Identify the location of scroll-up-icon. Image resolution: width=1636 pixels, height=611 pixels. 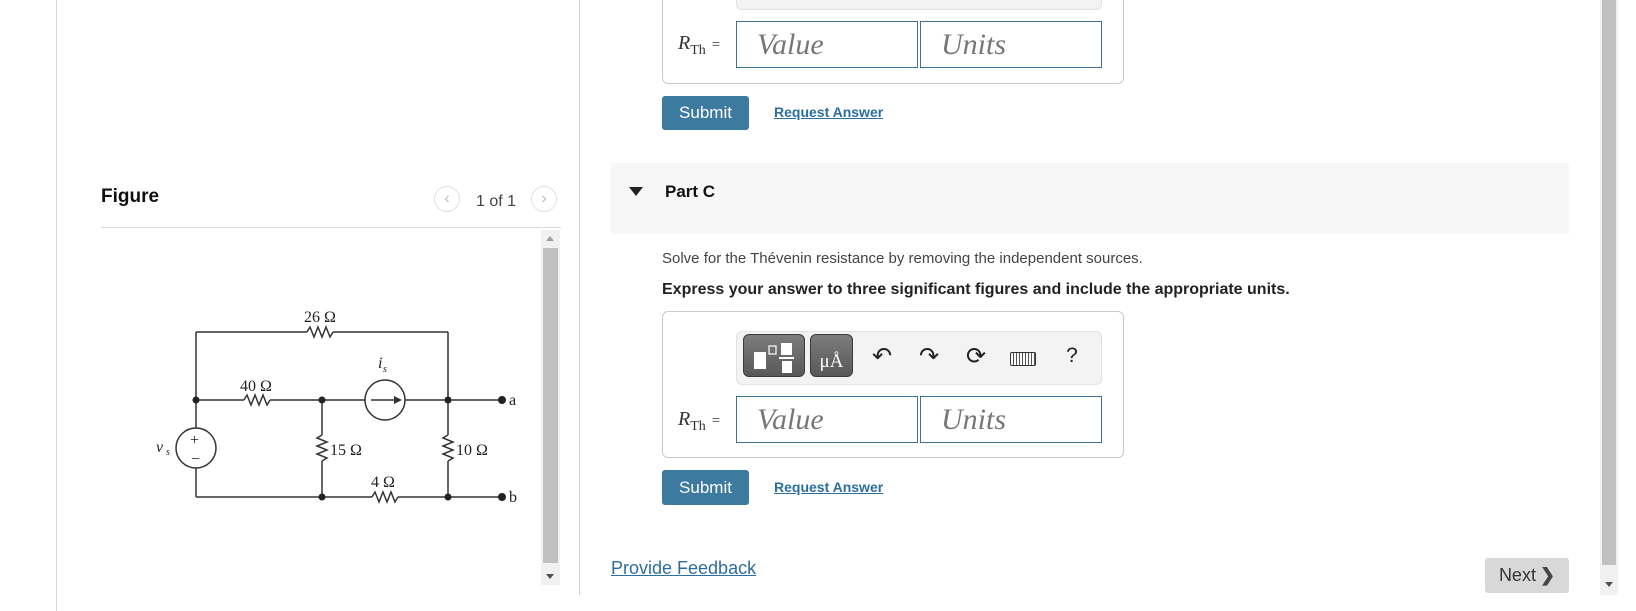
(550, 238).